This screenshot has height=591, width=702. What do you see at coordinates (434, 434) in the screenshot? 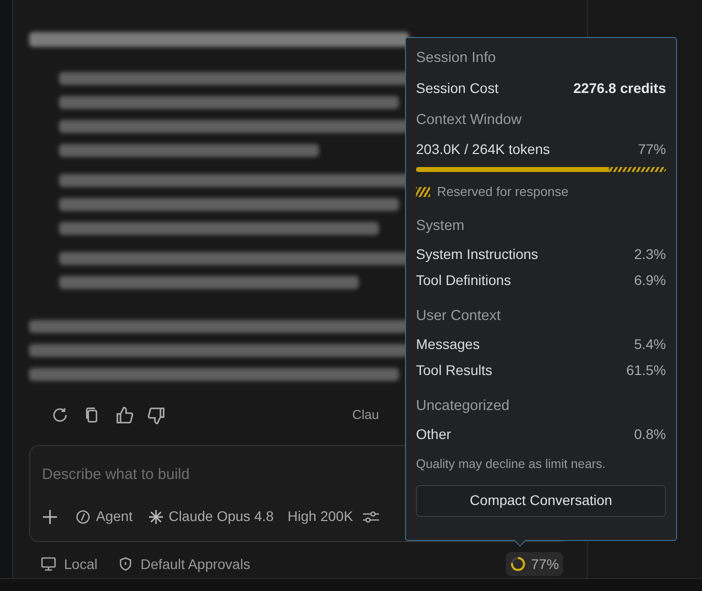
I see `category-label: Other` at bounding box center [434, 434].